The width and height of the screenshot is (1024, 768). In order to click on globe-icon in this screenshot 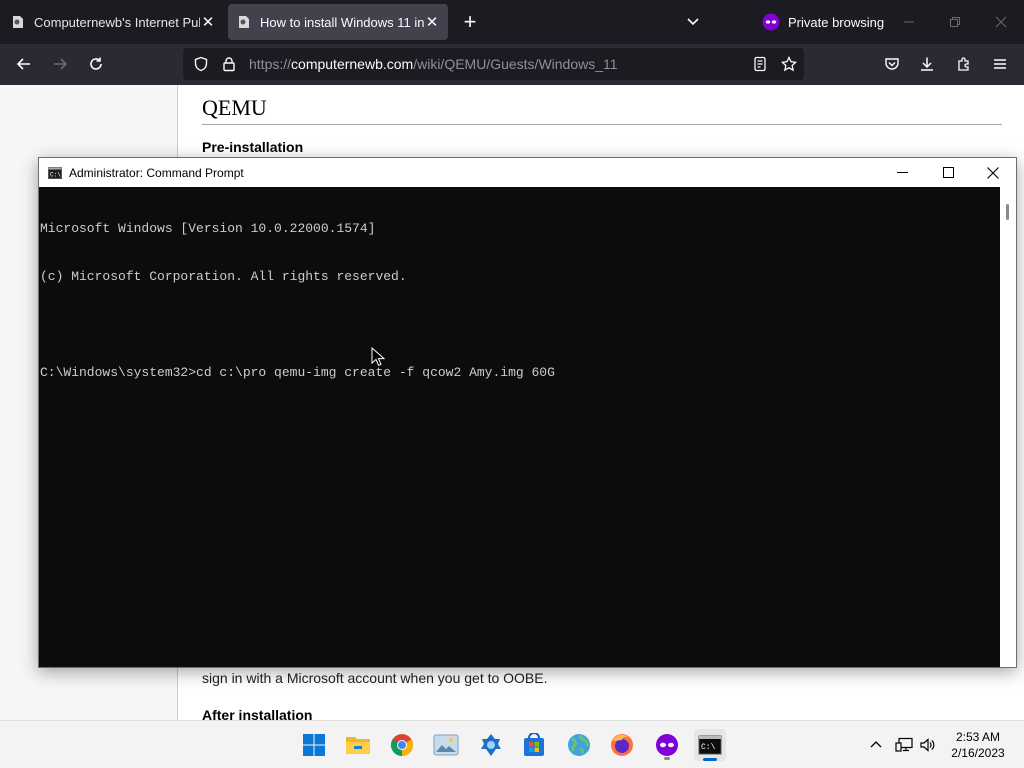, I will do `click(579, 745)`.